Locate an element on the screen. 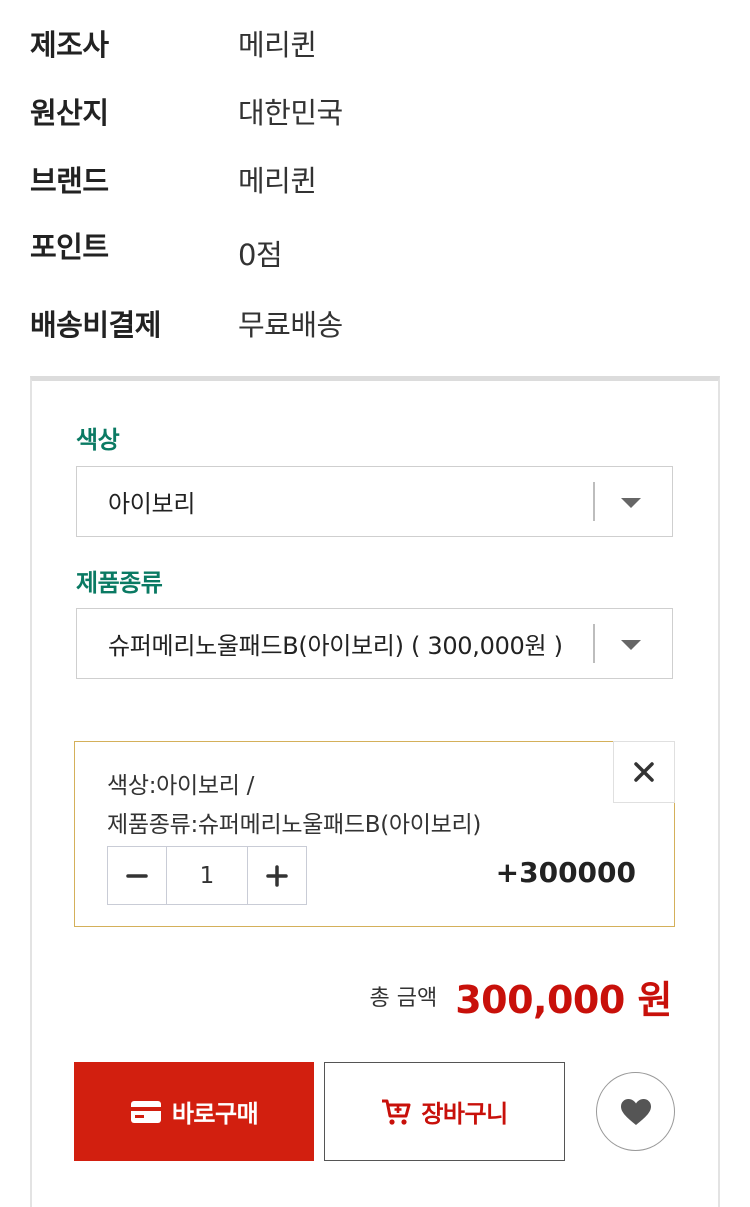 The image size is (750, 1207). close-icon is located at coordinates (644, 772).